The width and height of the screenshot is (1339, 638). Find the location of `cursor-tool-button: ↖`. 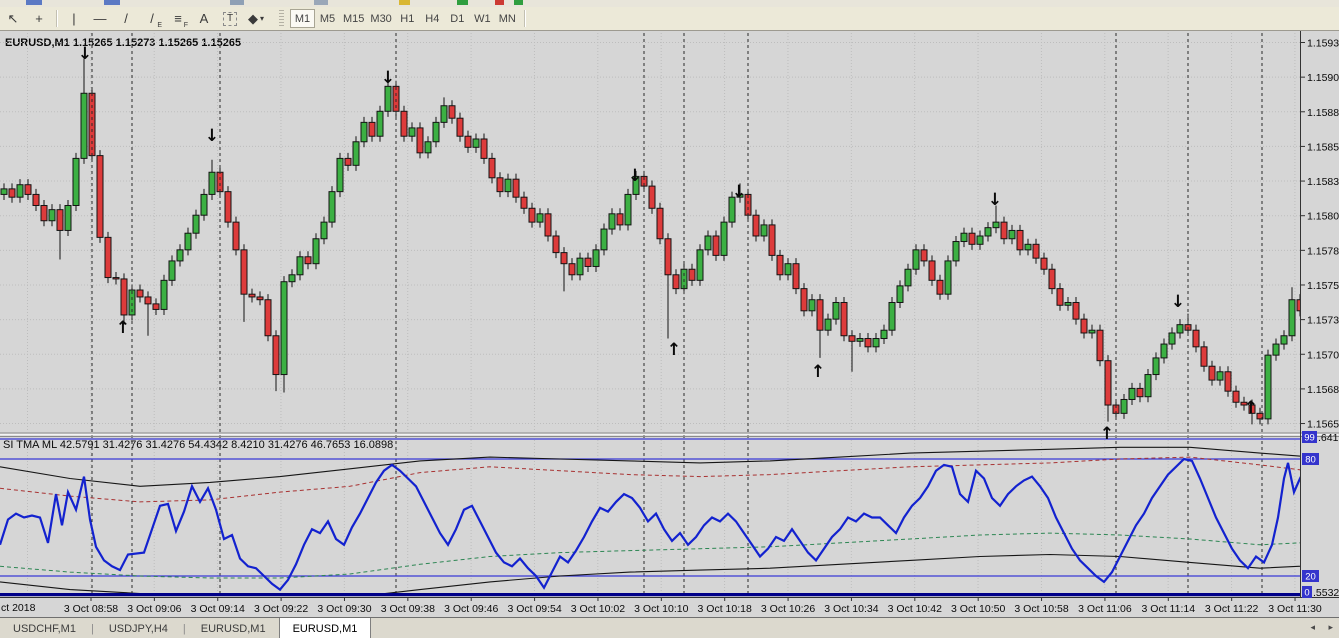

cursor-tool-button: ↖ is located at coordinates (13, 18).